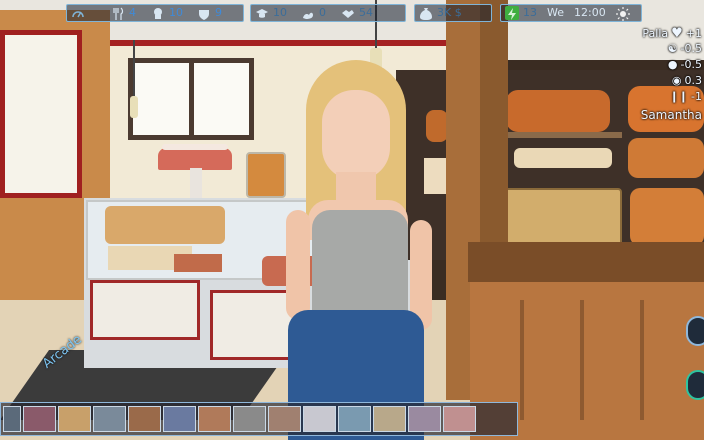 The width and height of the screenshot is (704, 440). I want to click on mask-icon, so click(204, 13).